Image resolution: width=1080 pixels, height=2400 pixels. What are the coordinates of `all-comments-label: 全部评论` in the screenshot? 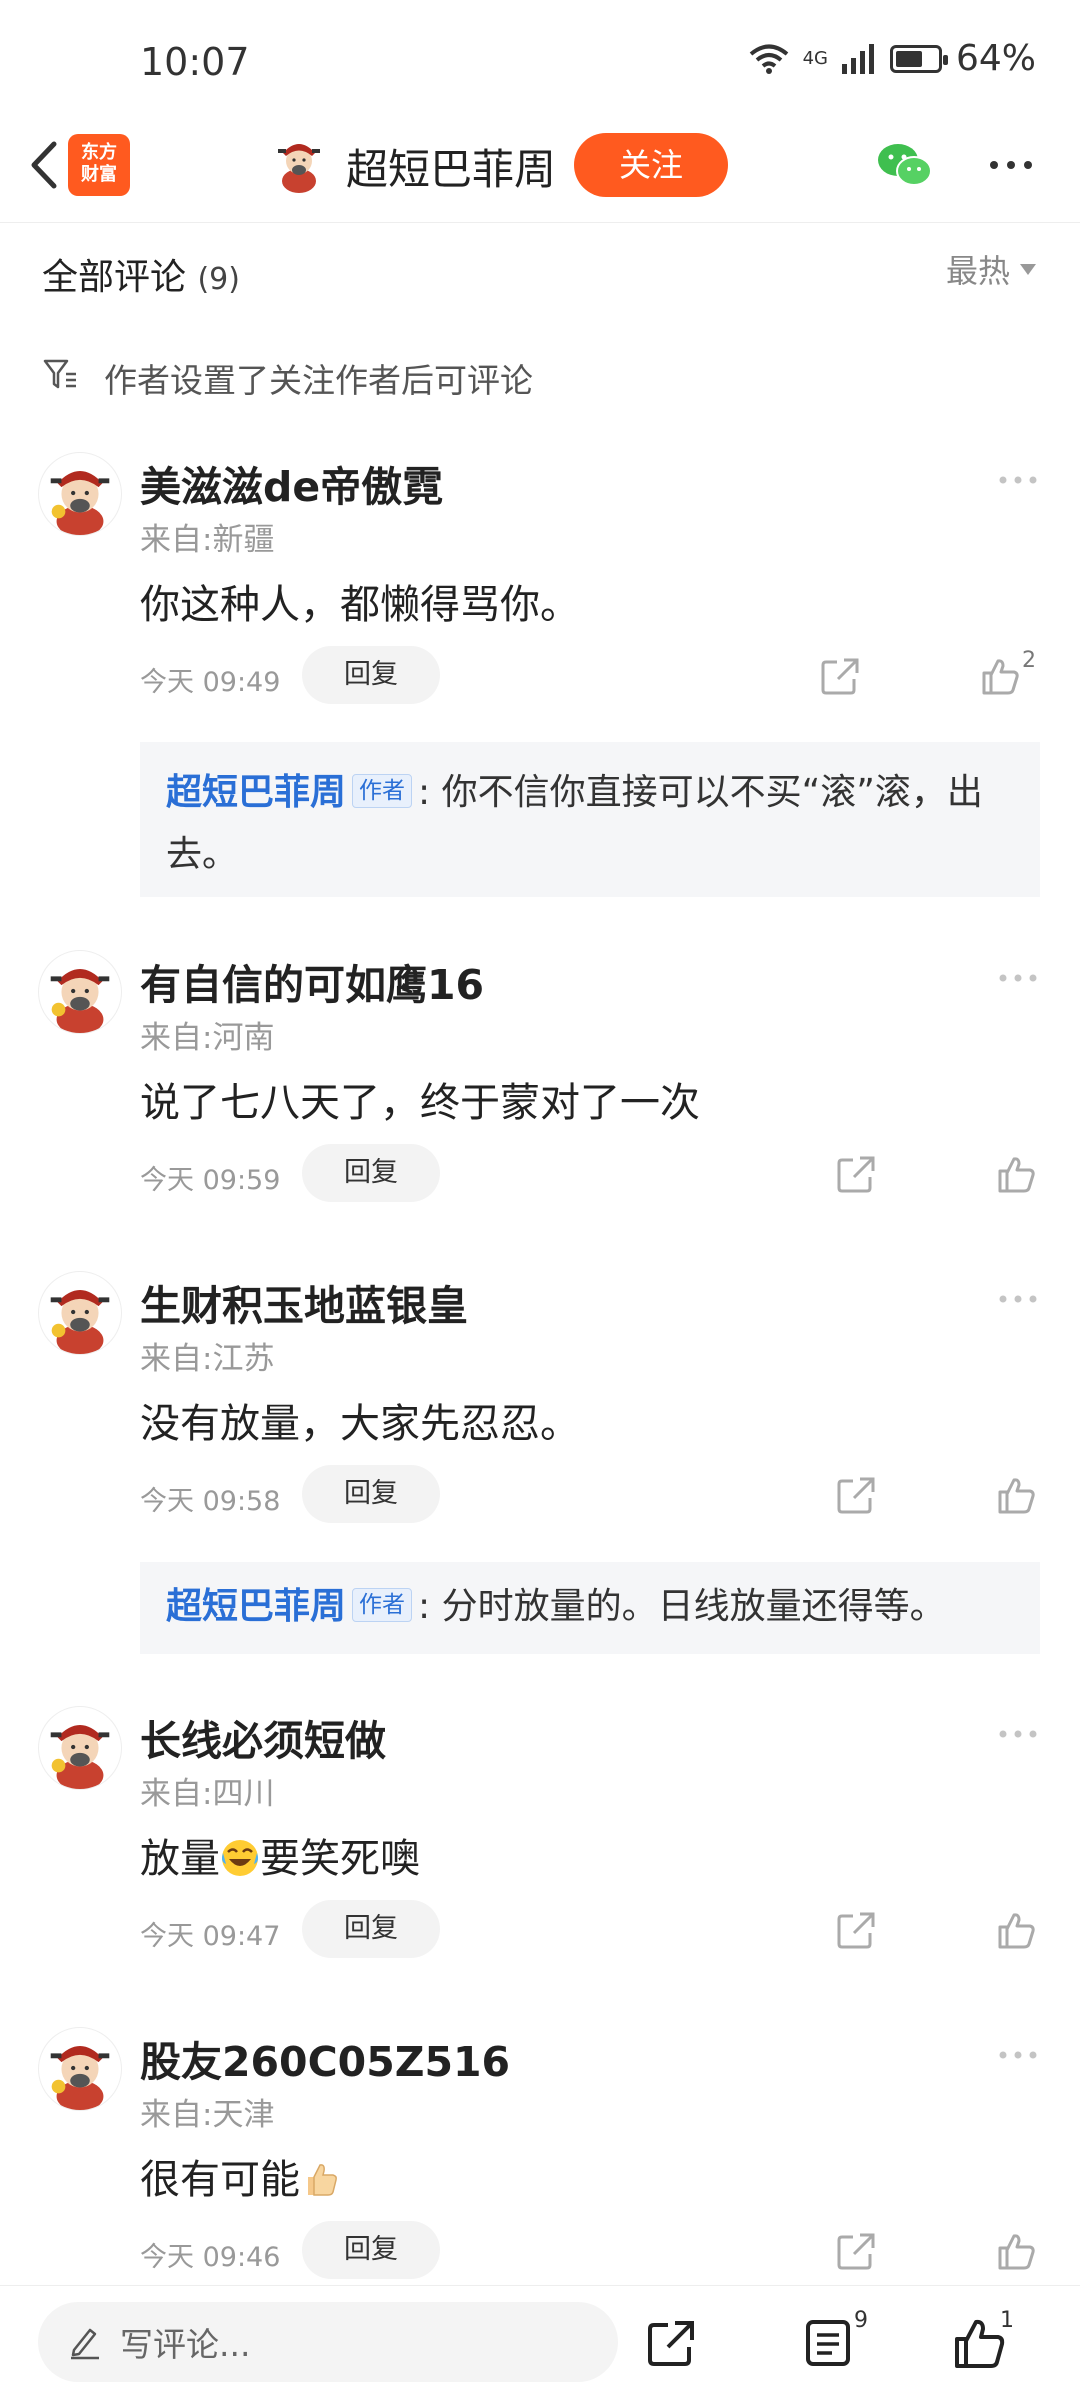 It's located at (114, 277).